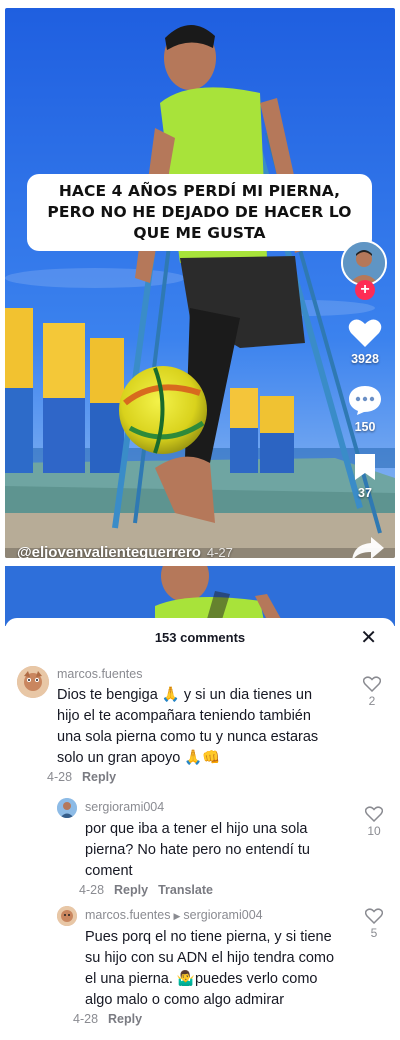 Image resolution: width=400 pixels, height=1040 pixels. I want to click on like-button: 3928, so click(365, 342).